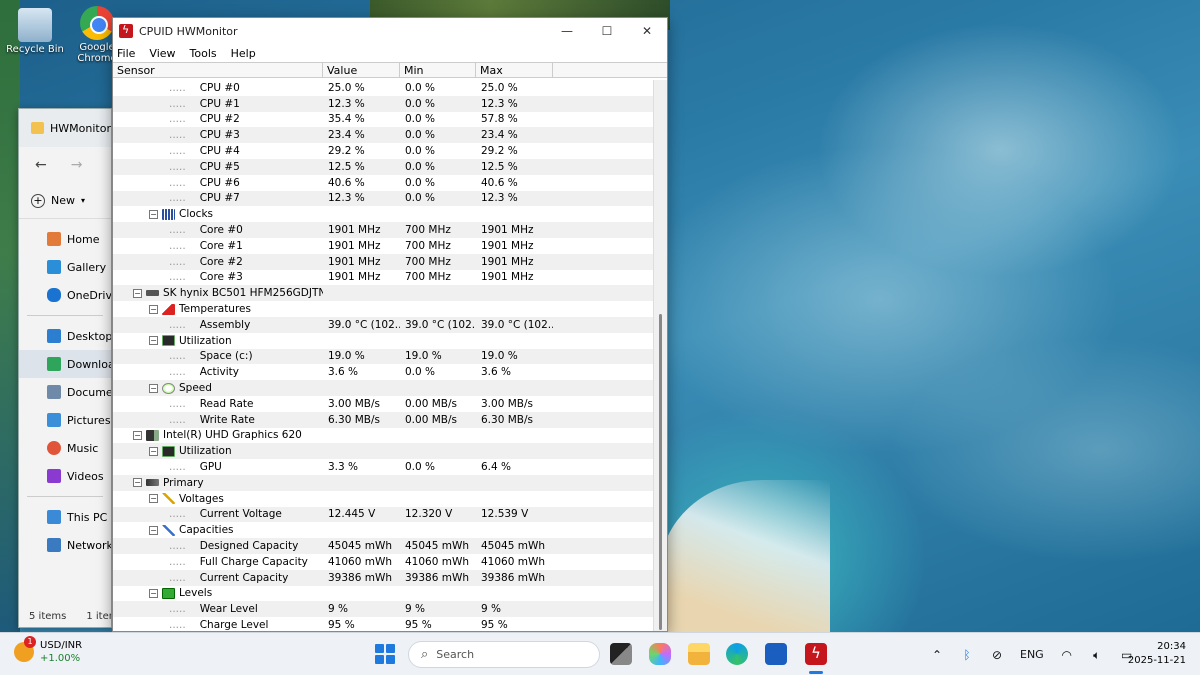 This screenshot has width=1200, height=675. I want to click on sensor-name-cell: ..... CPU #7, so click(218, 198).